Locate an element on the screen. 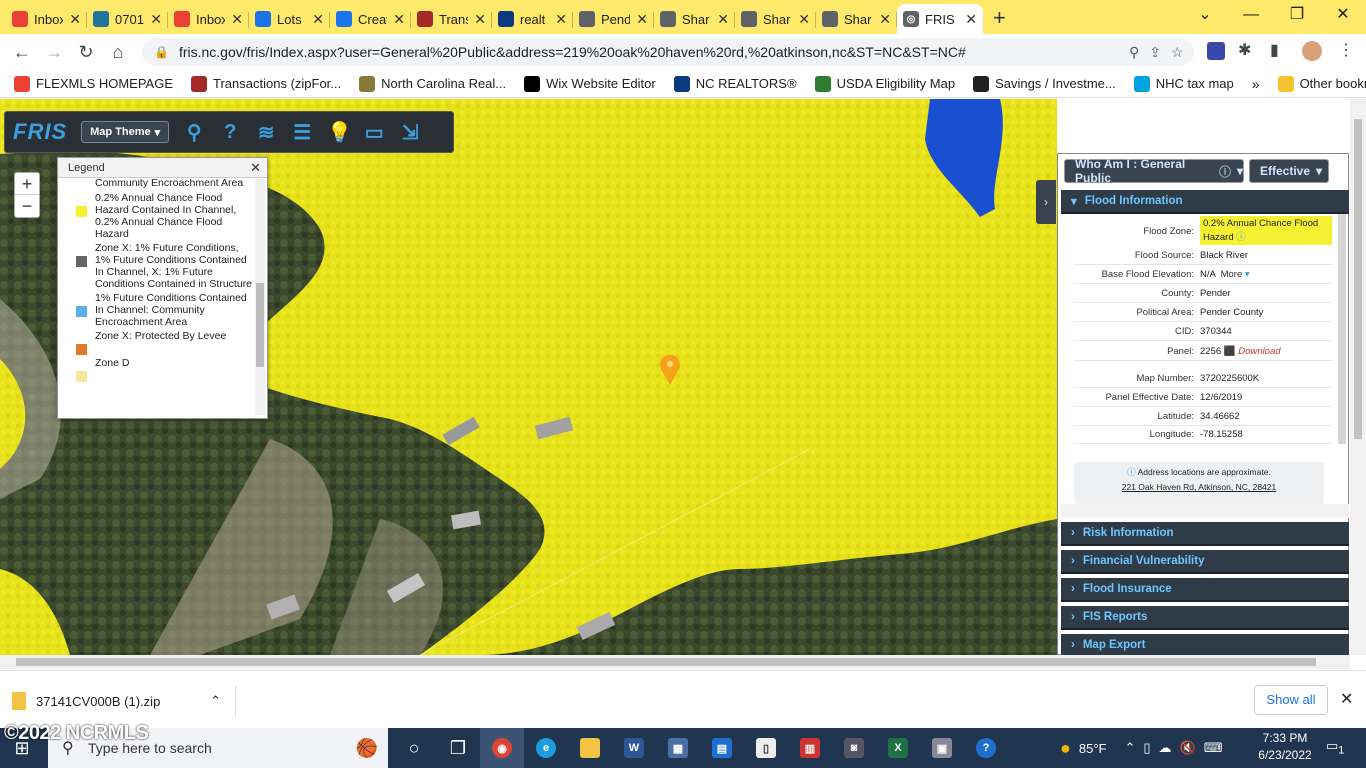  document-icon: ▯ is located at coordinates (766, 748).